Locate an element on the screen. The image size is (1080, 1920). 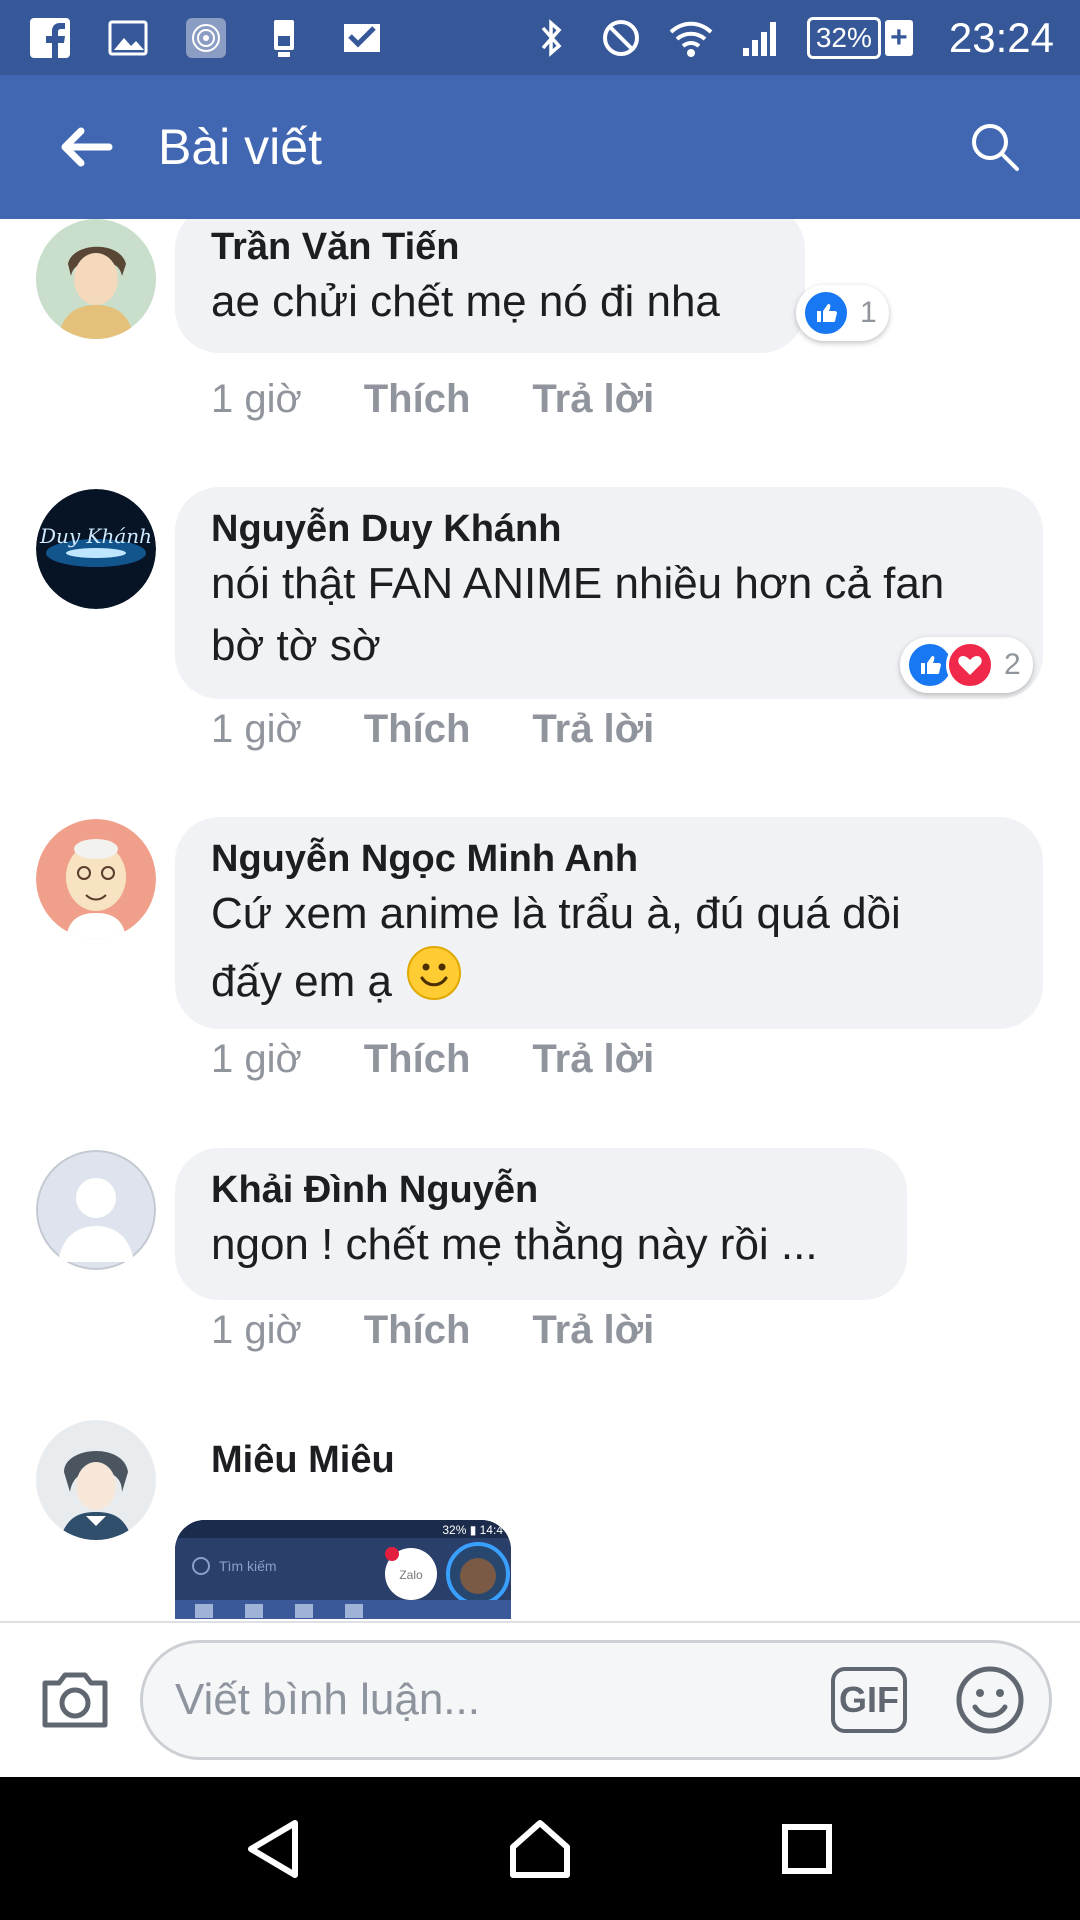
reaction-summary: 2 is located at coordinates (966, 665).